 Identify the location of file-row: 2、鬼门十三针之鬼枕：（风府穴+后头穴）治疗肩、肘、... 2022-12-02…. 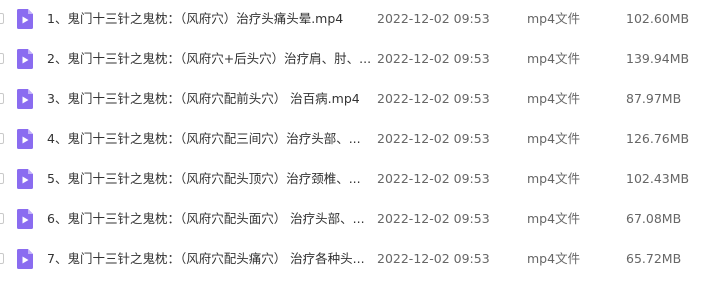
(354, 60).